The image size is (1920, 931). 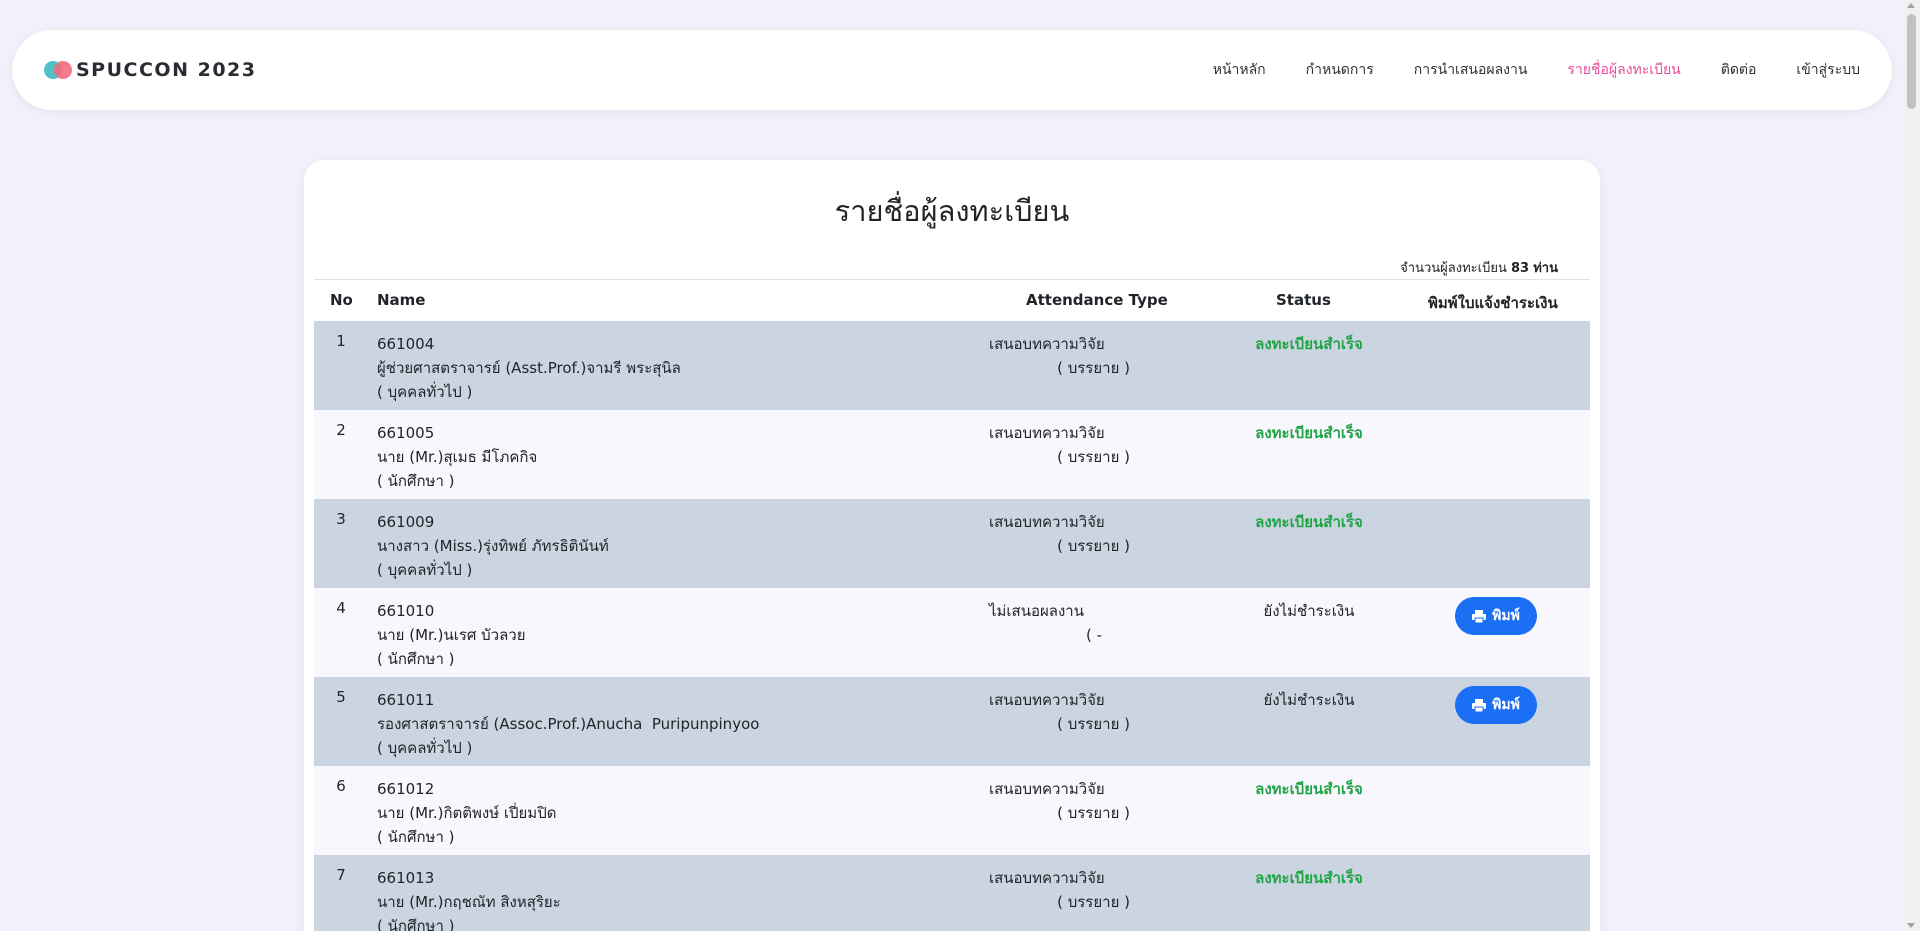 What do you see at coordinates (341, 786) in the screenshot?
I see `row-no: 6` at bounding box center [341, 786].